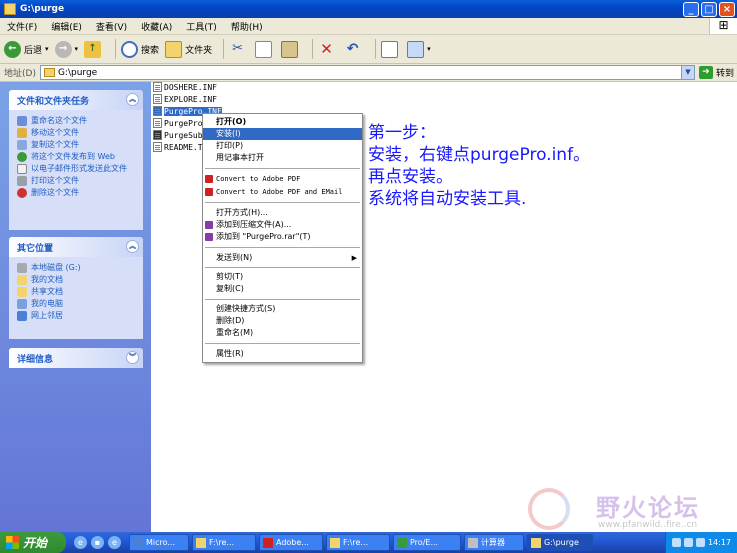  I want to click on menu-item-delete: 删除(D), so click(282, 321).